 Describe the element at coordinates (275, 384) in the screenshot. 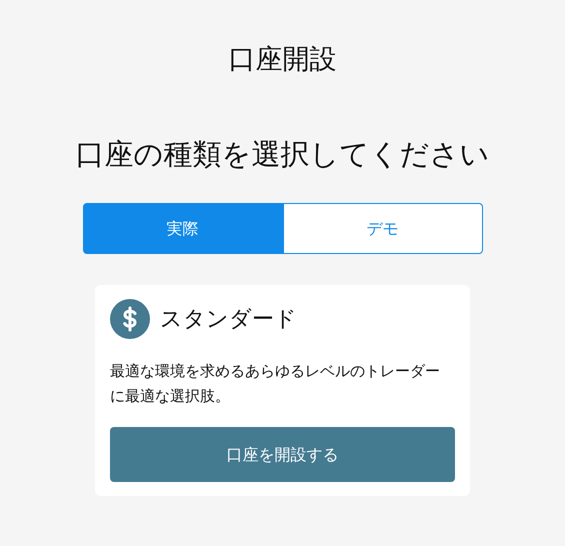

I see `card-description: 最適な環境を求めるあらゆるレベルのトレーダーに最適な選択肢。` at that location.